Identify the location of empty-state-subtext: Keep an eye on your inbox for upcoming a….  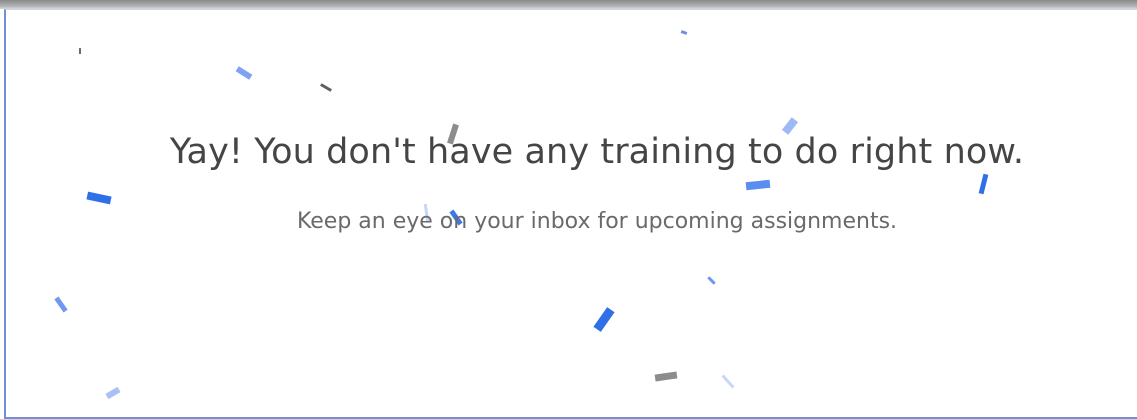
(597, 221).